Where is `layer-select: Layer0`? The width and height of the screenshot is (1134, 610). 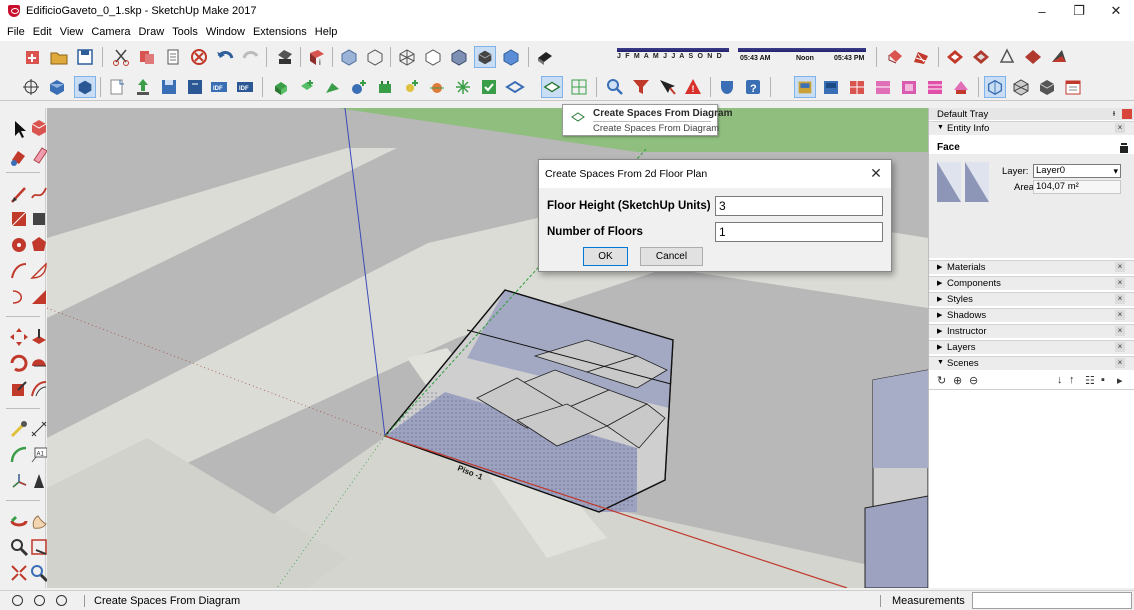 layer-select: Layer0 is located at coordinates (1077, 171).